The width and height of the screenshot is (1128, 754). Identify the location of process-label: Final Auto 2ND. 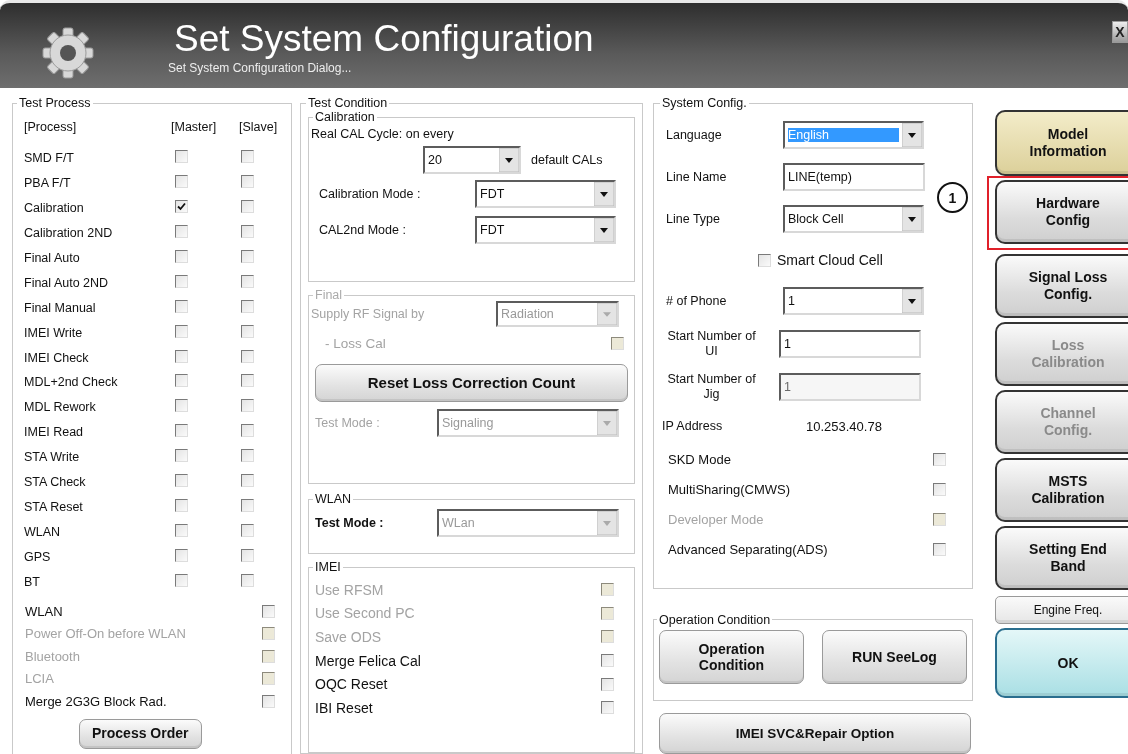
(67, 282).